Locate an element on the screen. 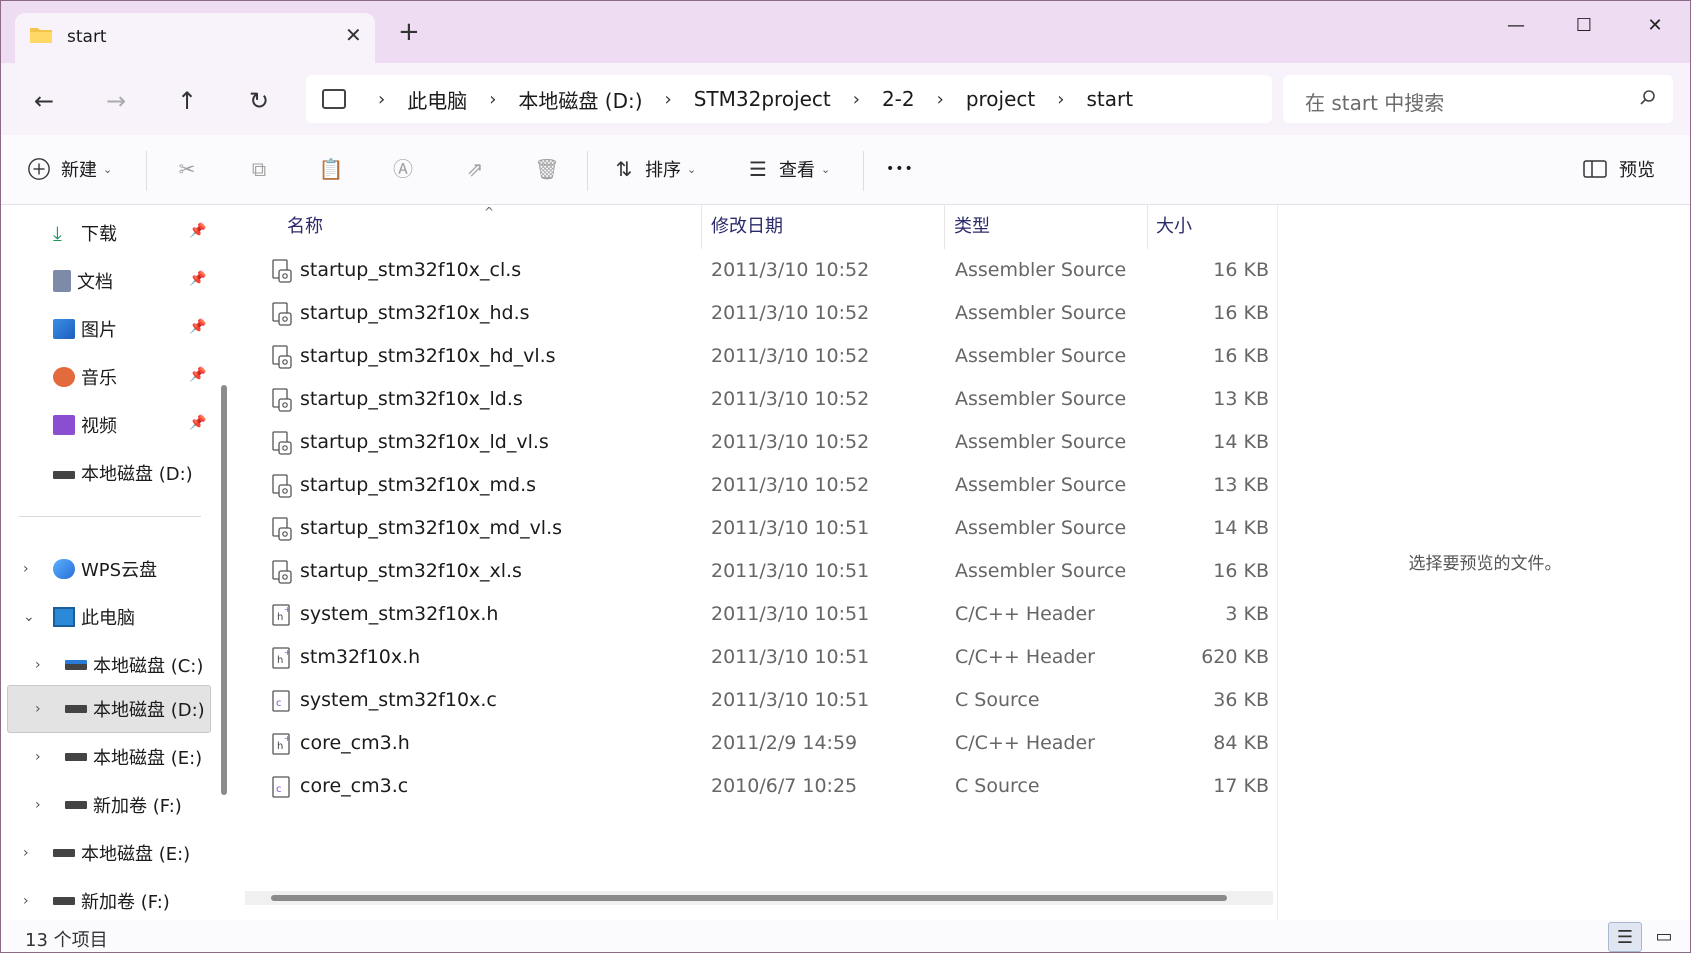  horizontal-scrollbar is located at coordinates (759, 898).